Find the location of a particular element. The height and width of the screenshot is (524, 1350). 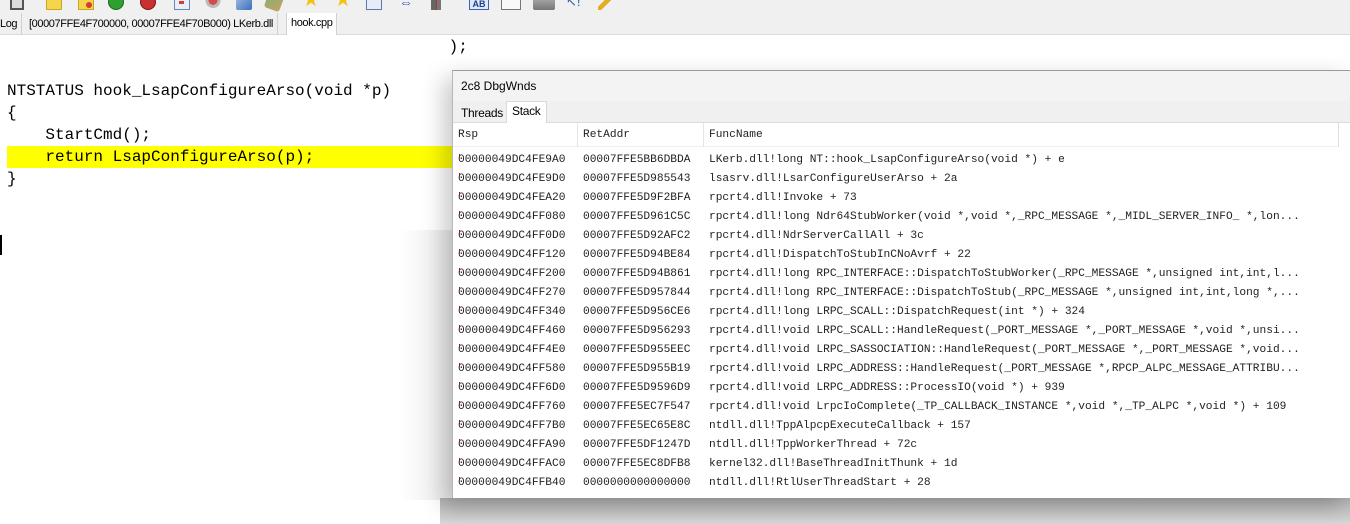

printer-icon is located at coordinates (544, 5).